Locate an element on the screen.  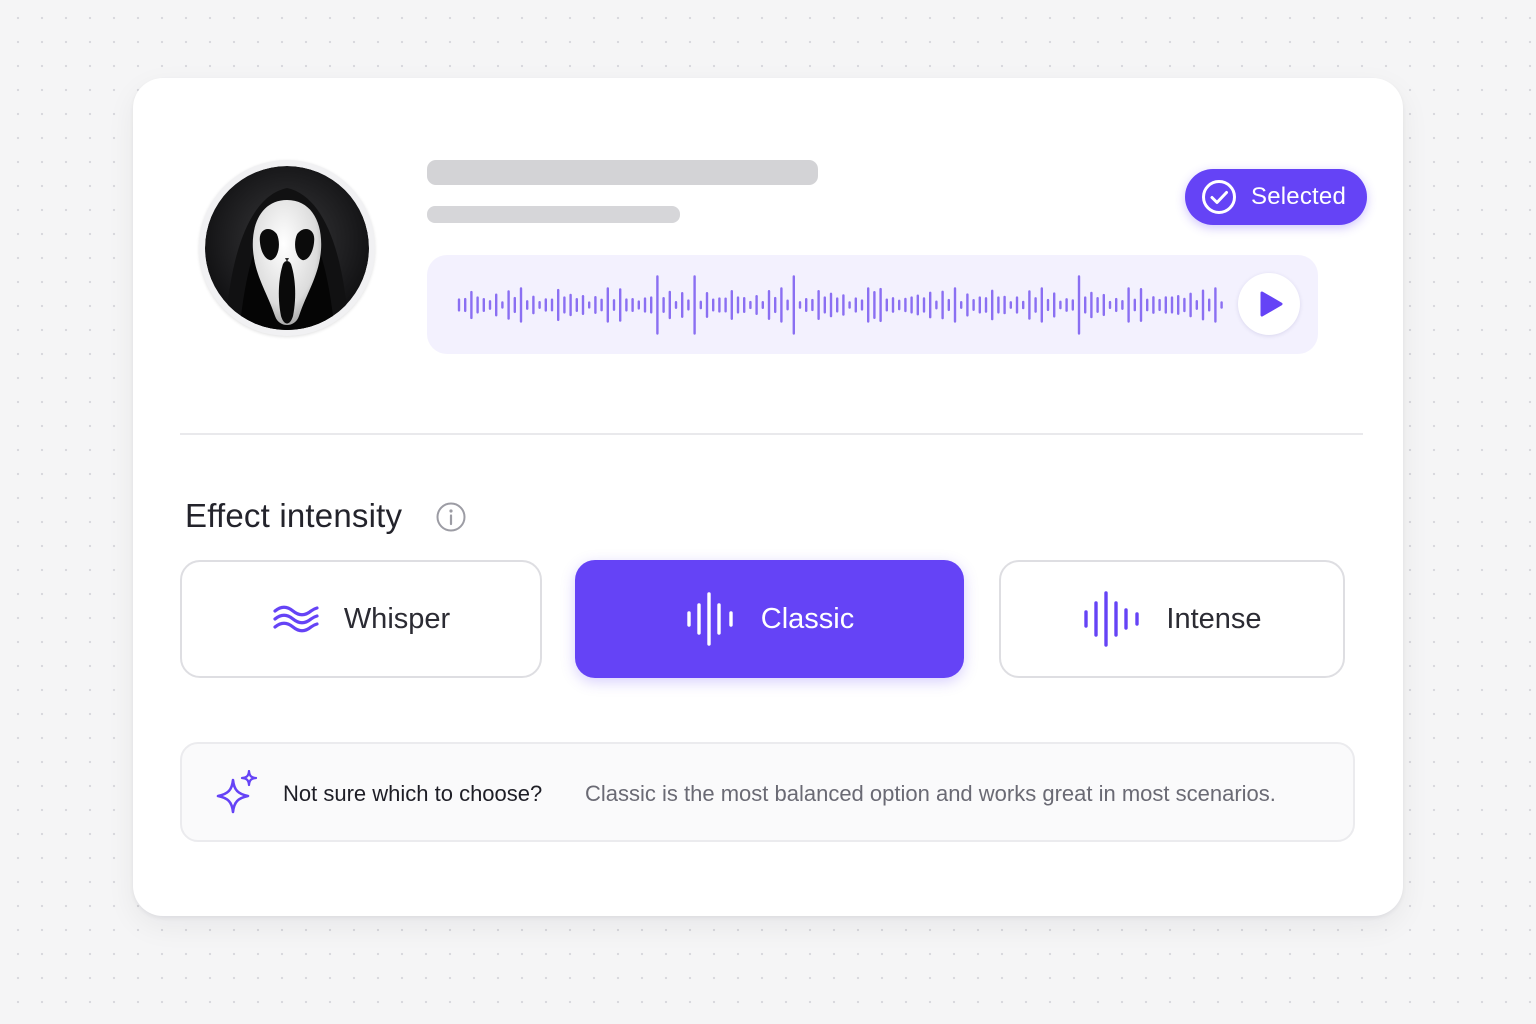
option-whisper: Whisper is located at coordinates (361, 619).